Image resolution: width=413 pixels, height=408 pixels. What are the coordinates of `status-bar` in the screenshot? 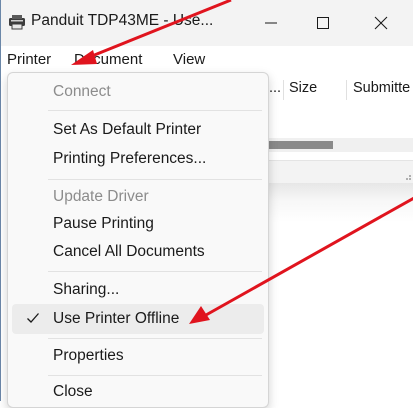 It's located at (338, 171).